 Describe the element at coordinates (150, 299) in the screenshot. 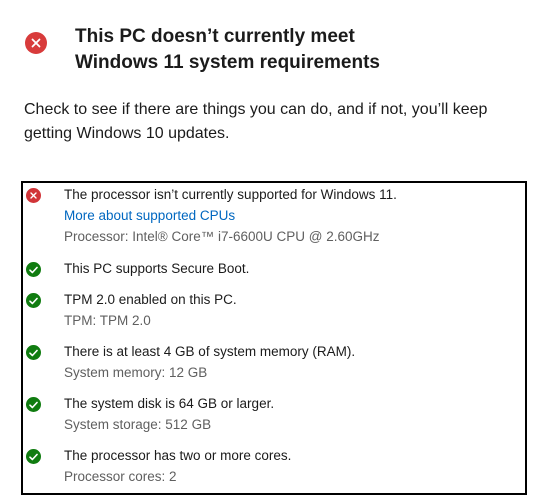

I see `requirement-title: TPM 2.0 enabled on this PC.` at that location.